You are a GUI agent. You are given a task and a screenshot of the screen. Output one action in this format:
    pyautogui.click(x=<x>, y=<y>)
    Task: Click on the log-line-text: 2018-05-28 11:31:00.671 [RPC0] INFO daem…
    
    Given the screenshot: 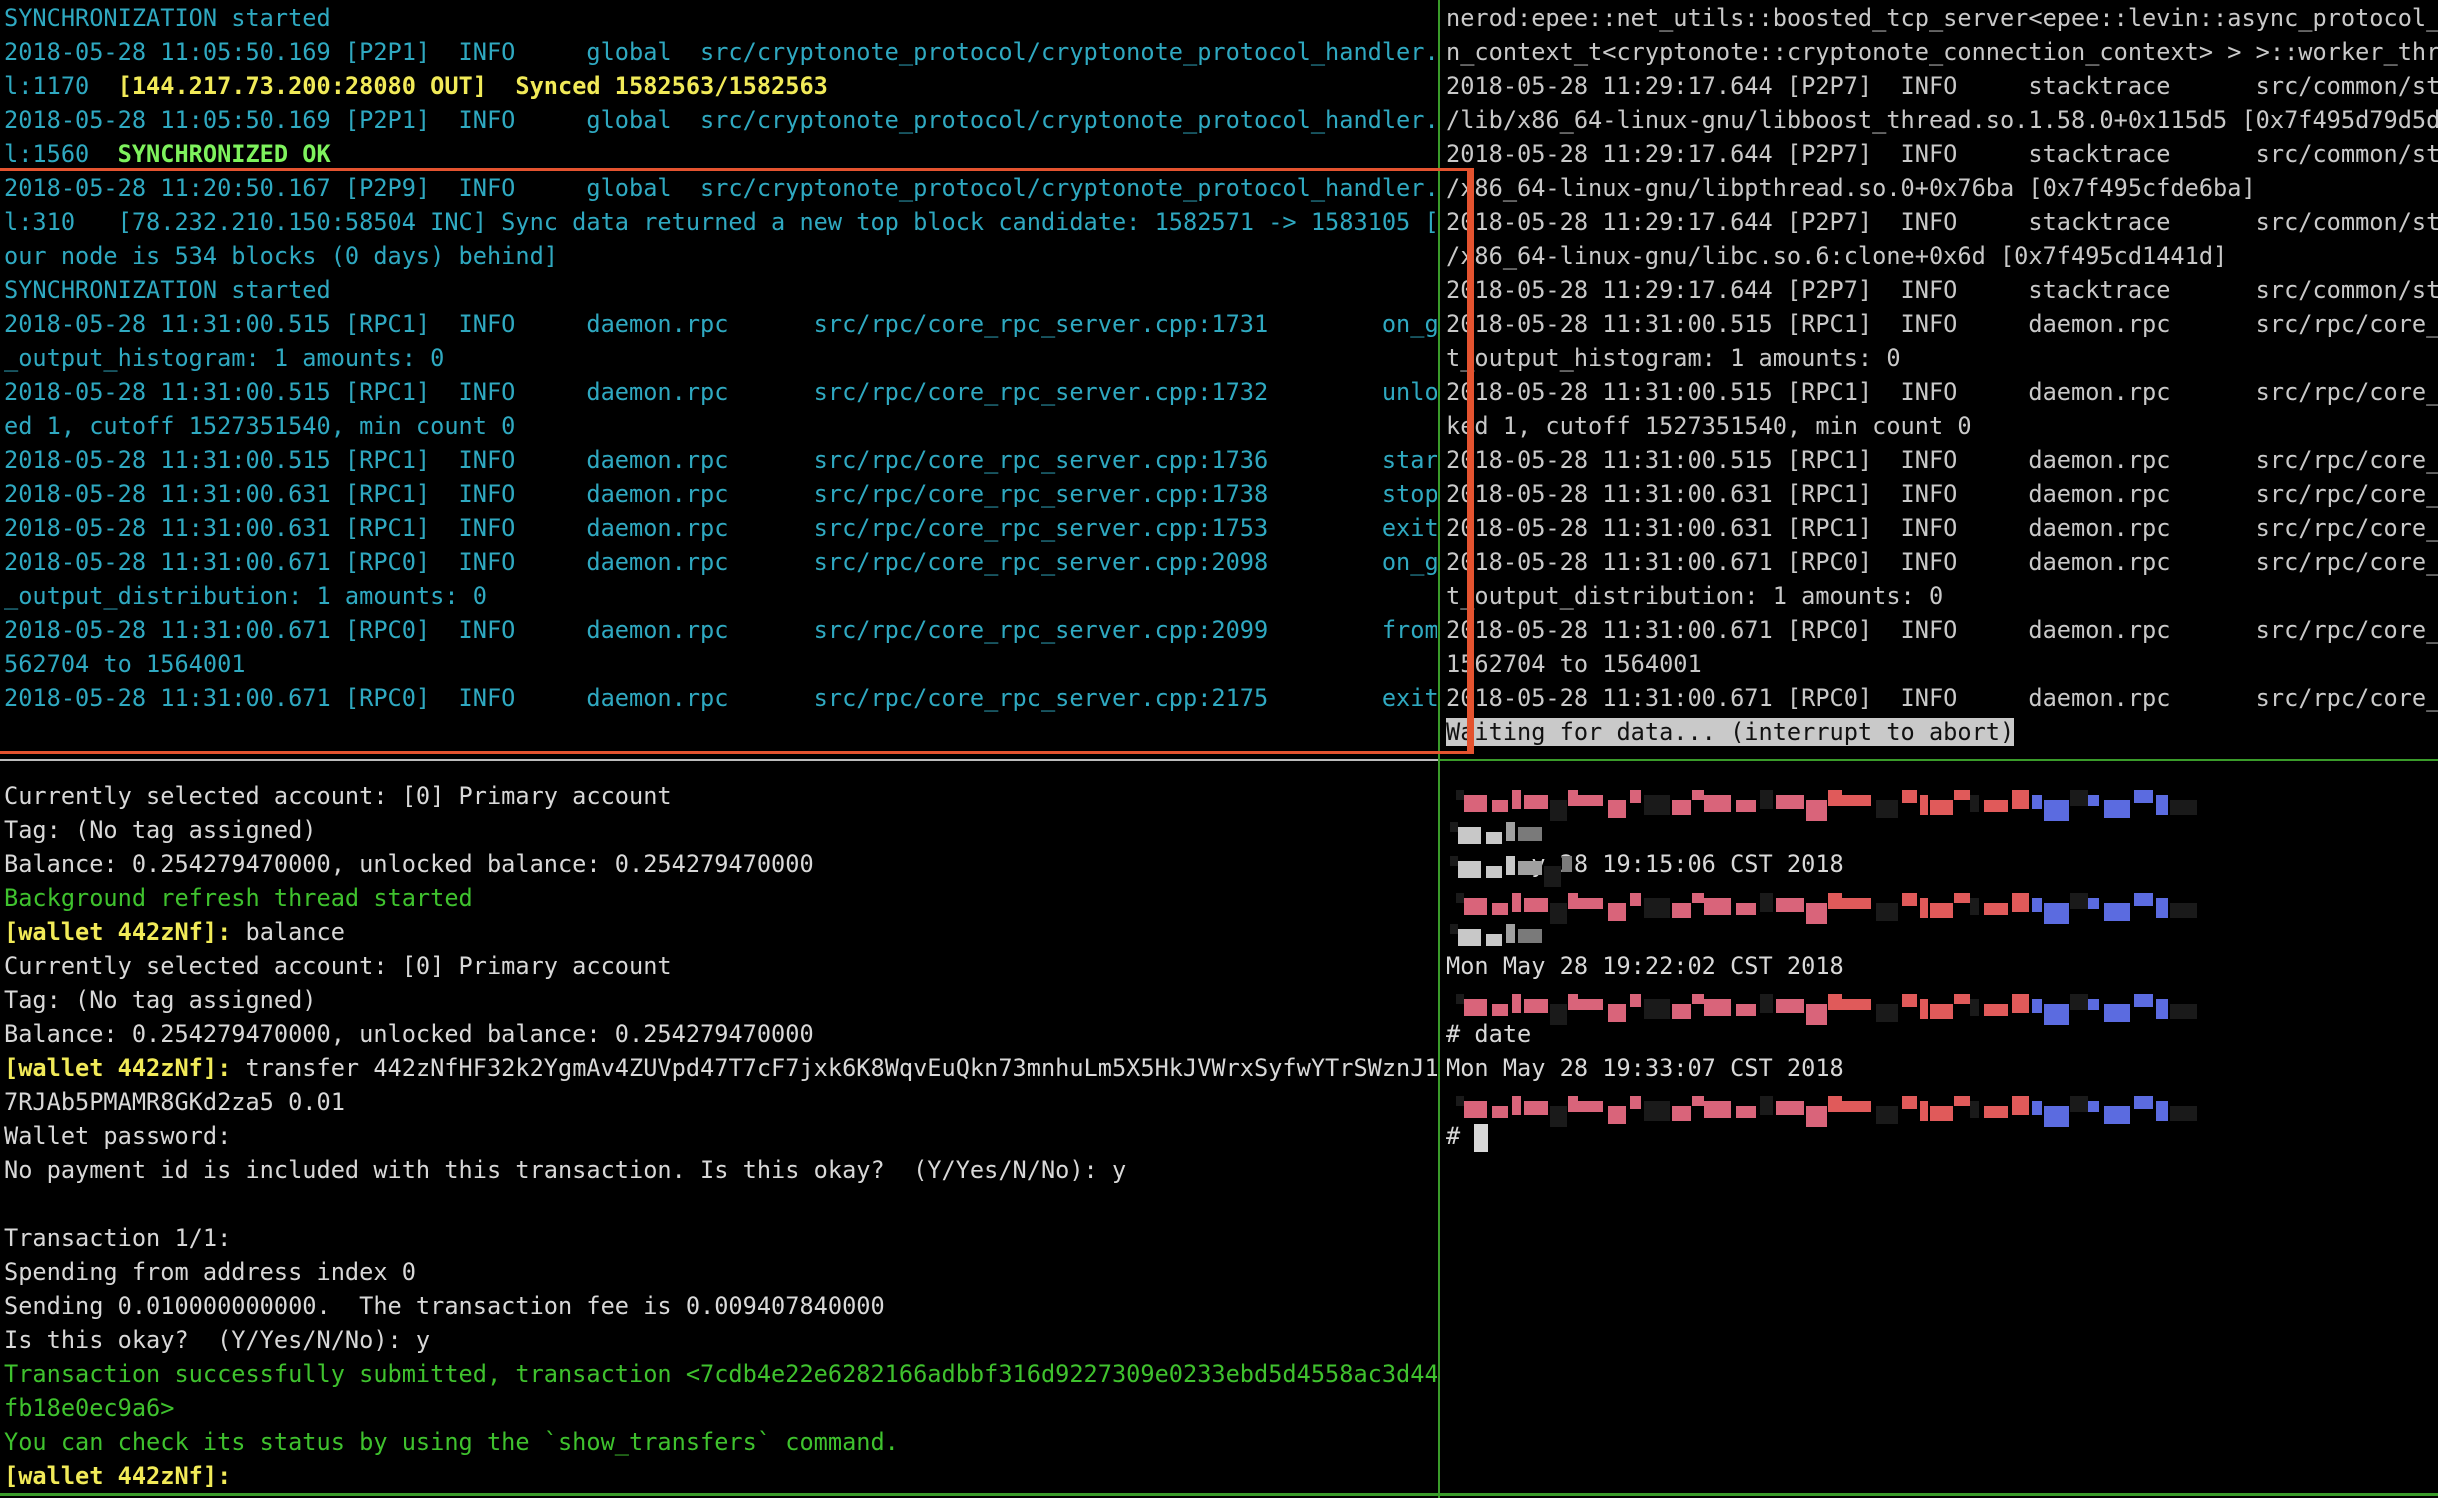 What is the action you would take?
    pyautogui.click(x=1942, y=698)
    